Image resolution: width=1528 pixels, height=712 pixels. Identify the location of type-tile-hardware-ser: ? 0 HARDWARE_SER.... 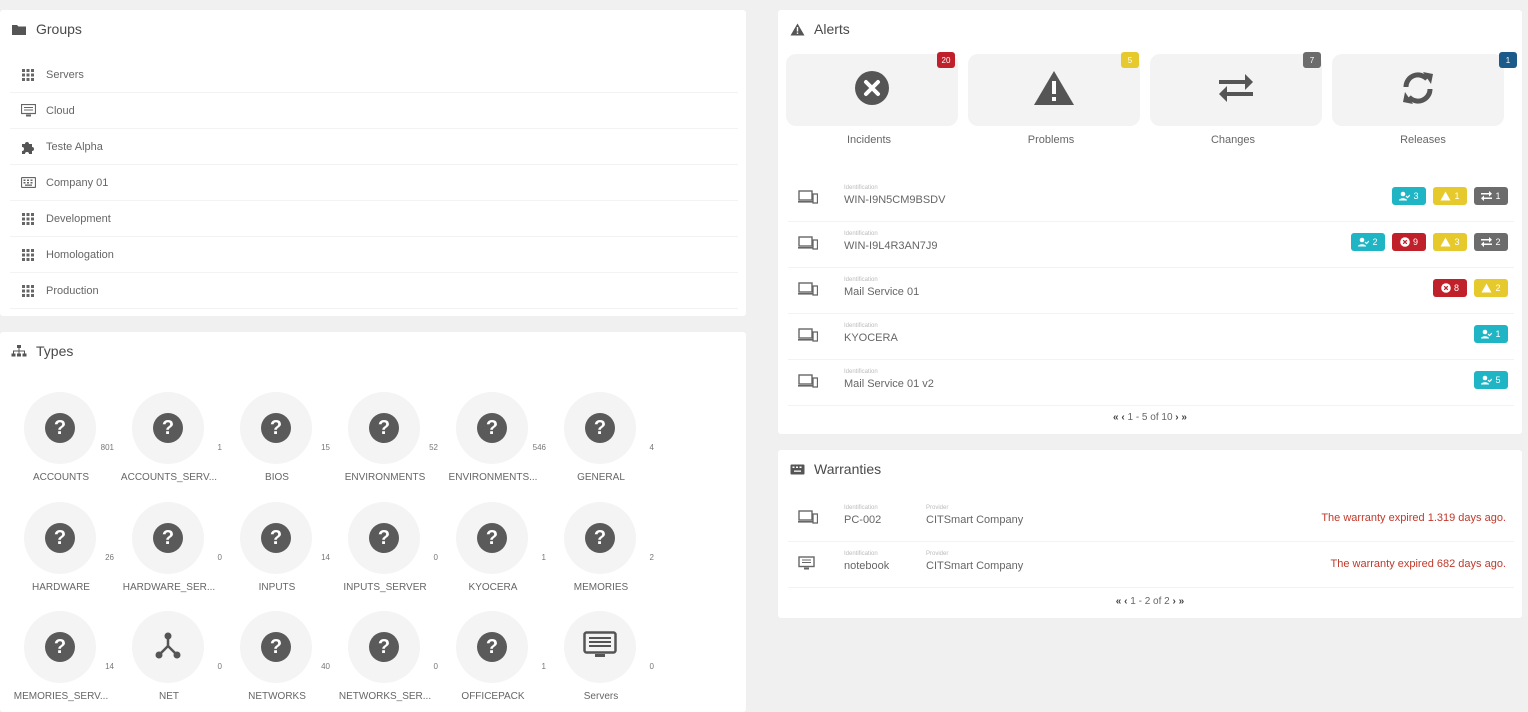
(165, 548).